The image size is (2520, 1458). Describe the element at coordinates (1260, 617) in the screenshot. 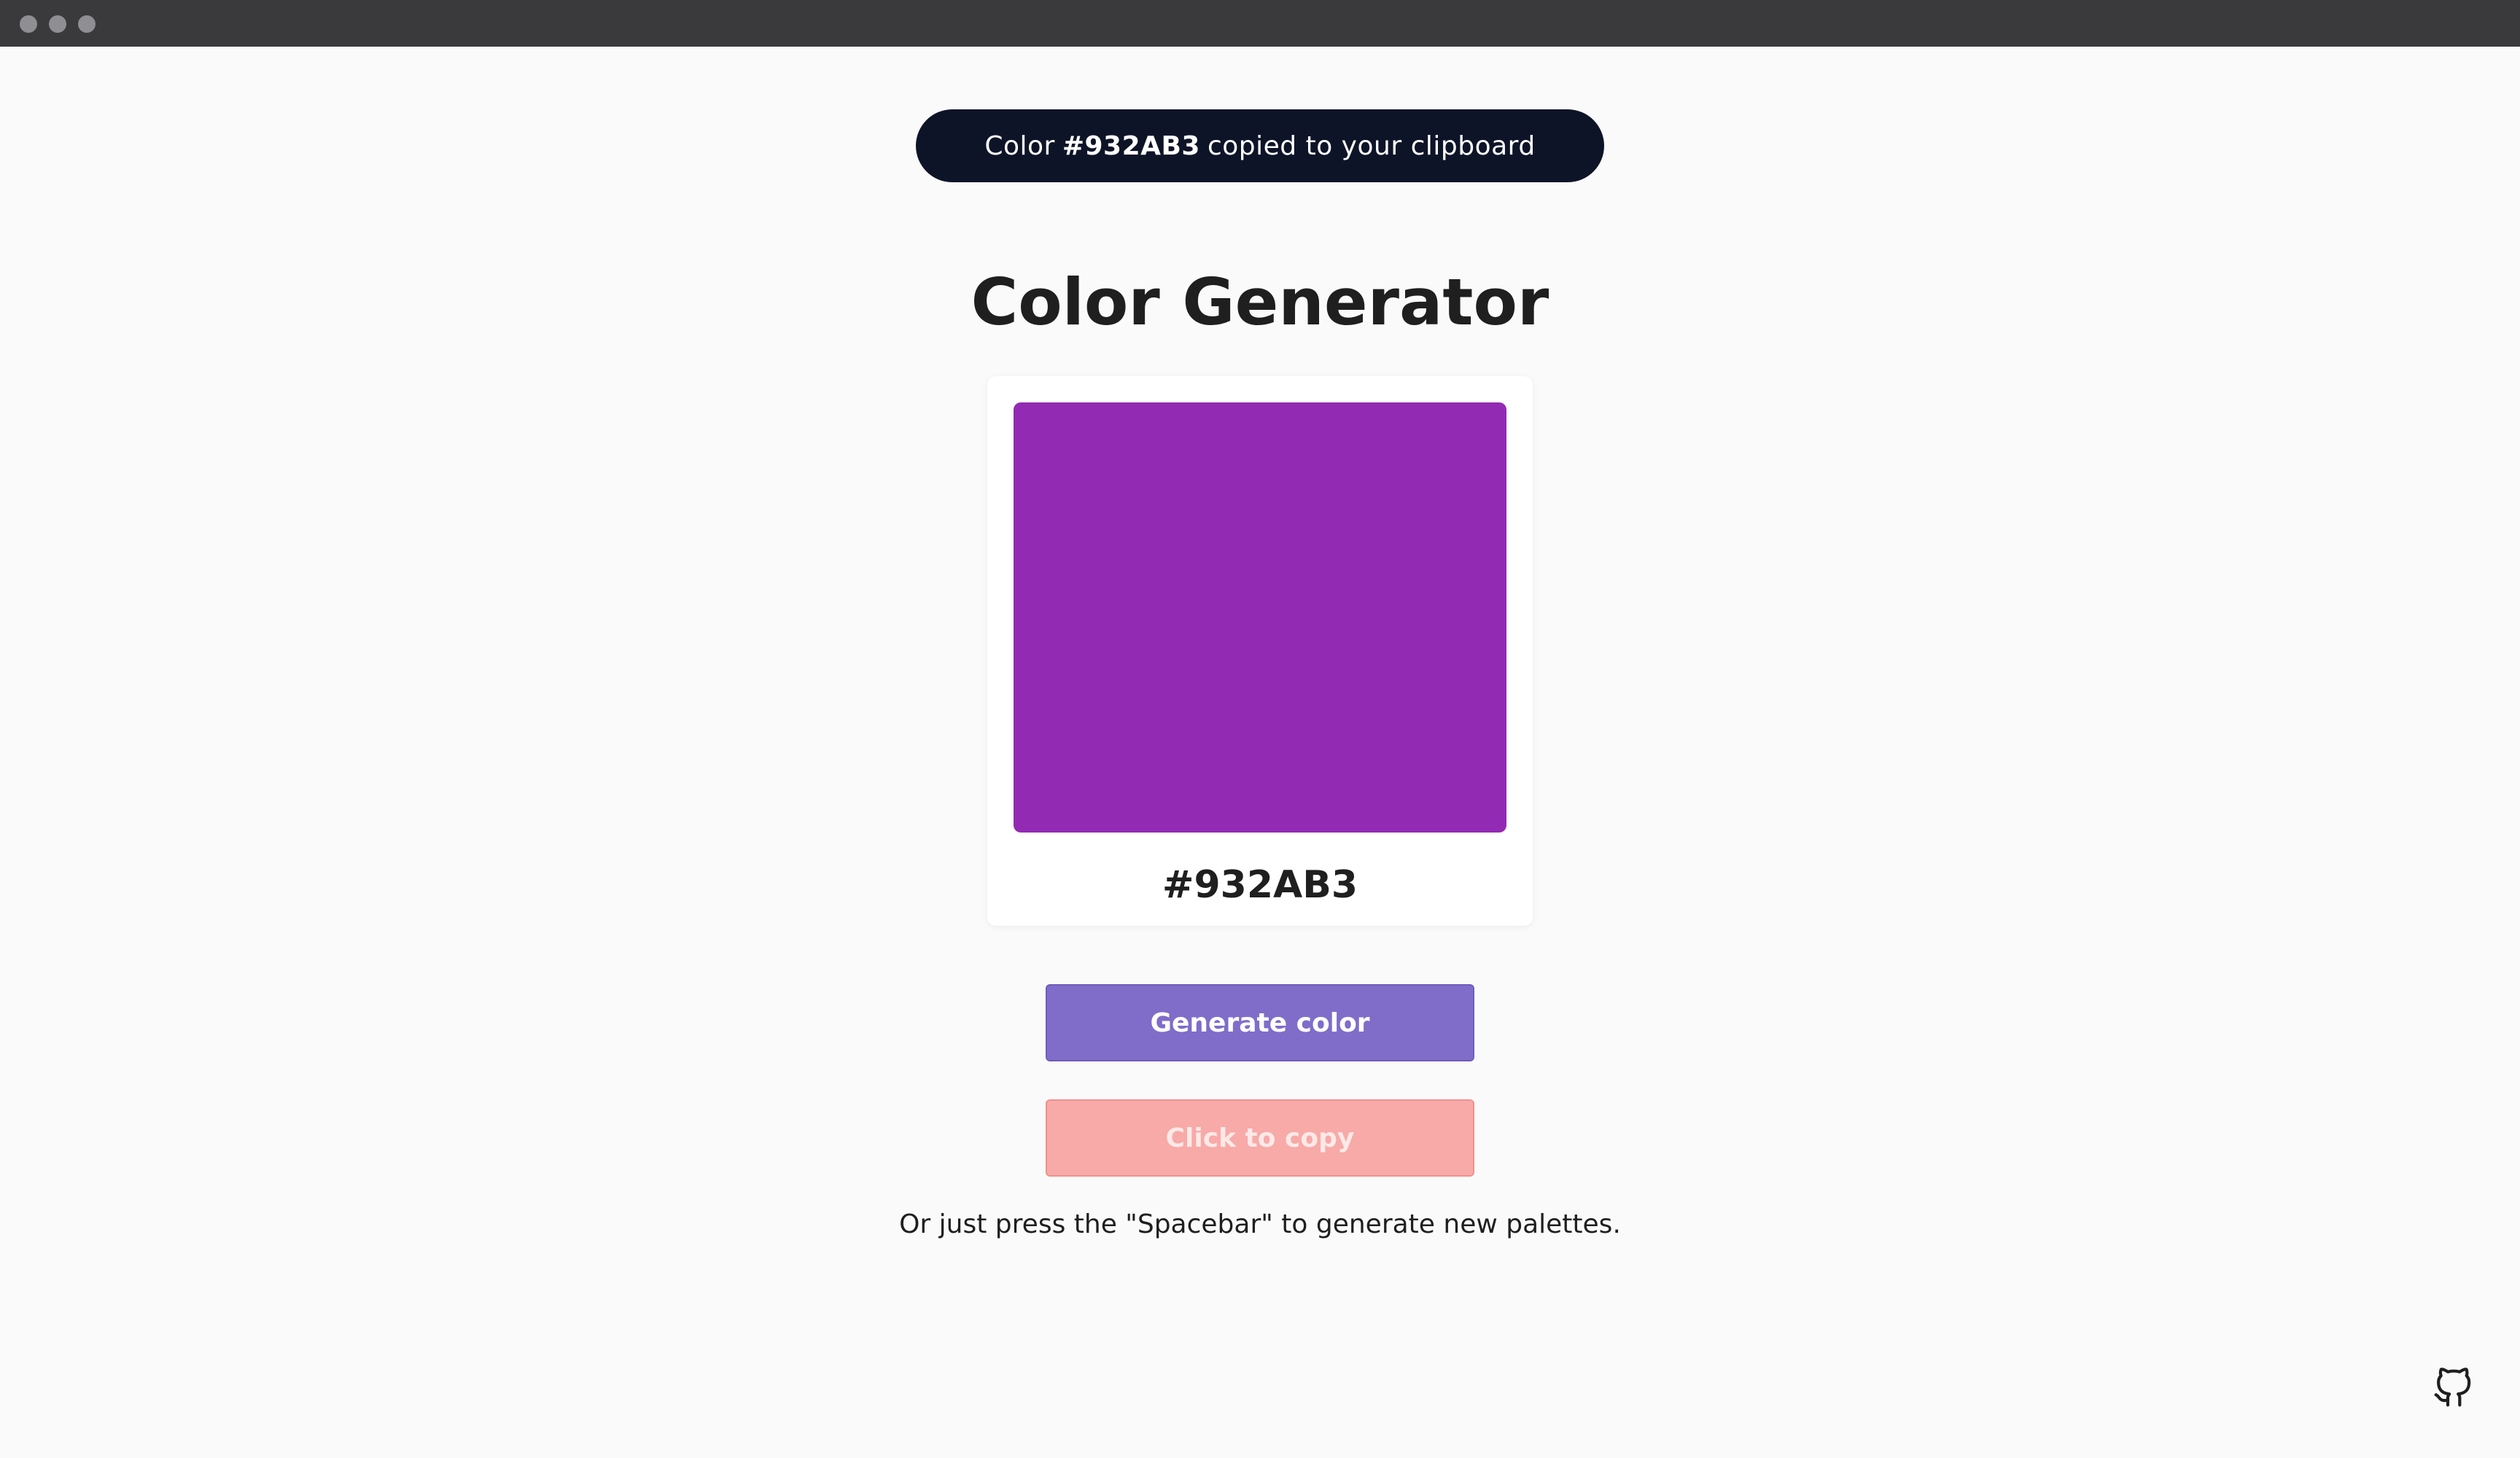

I see `color-swatch` at that location.